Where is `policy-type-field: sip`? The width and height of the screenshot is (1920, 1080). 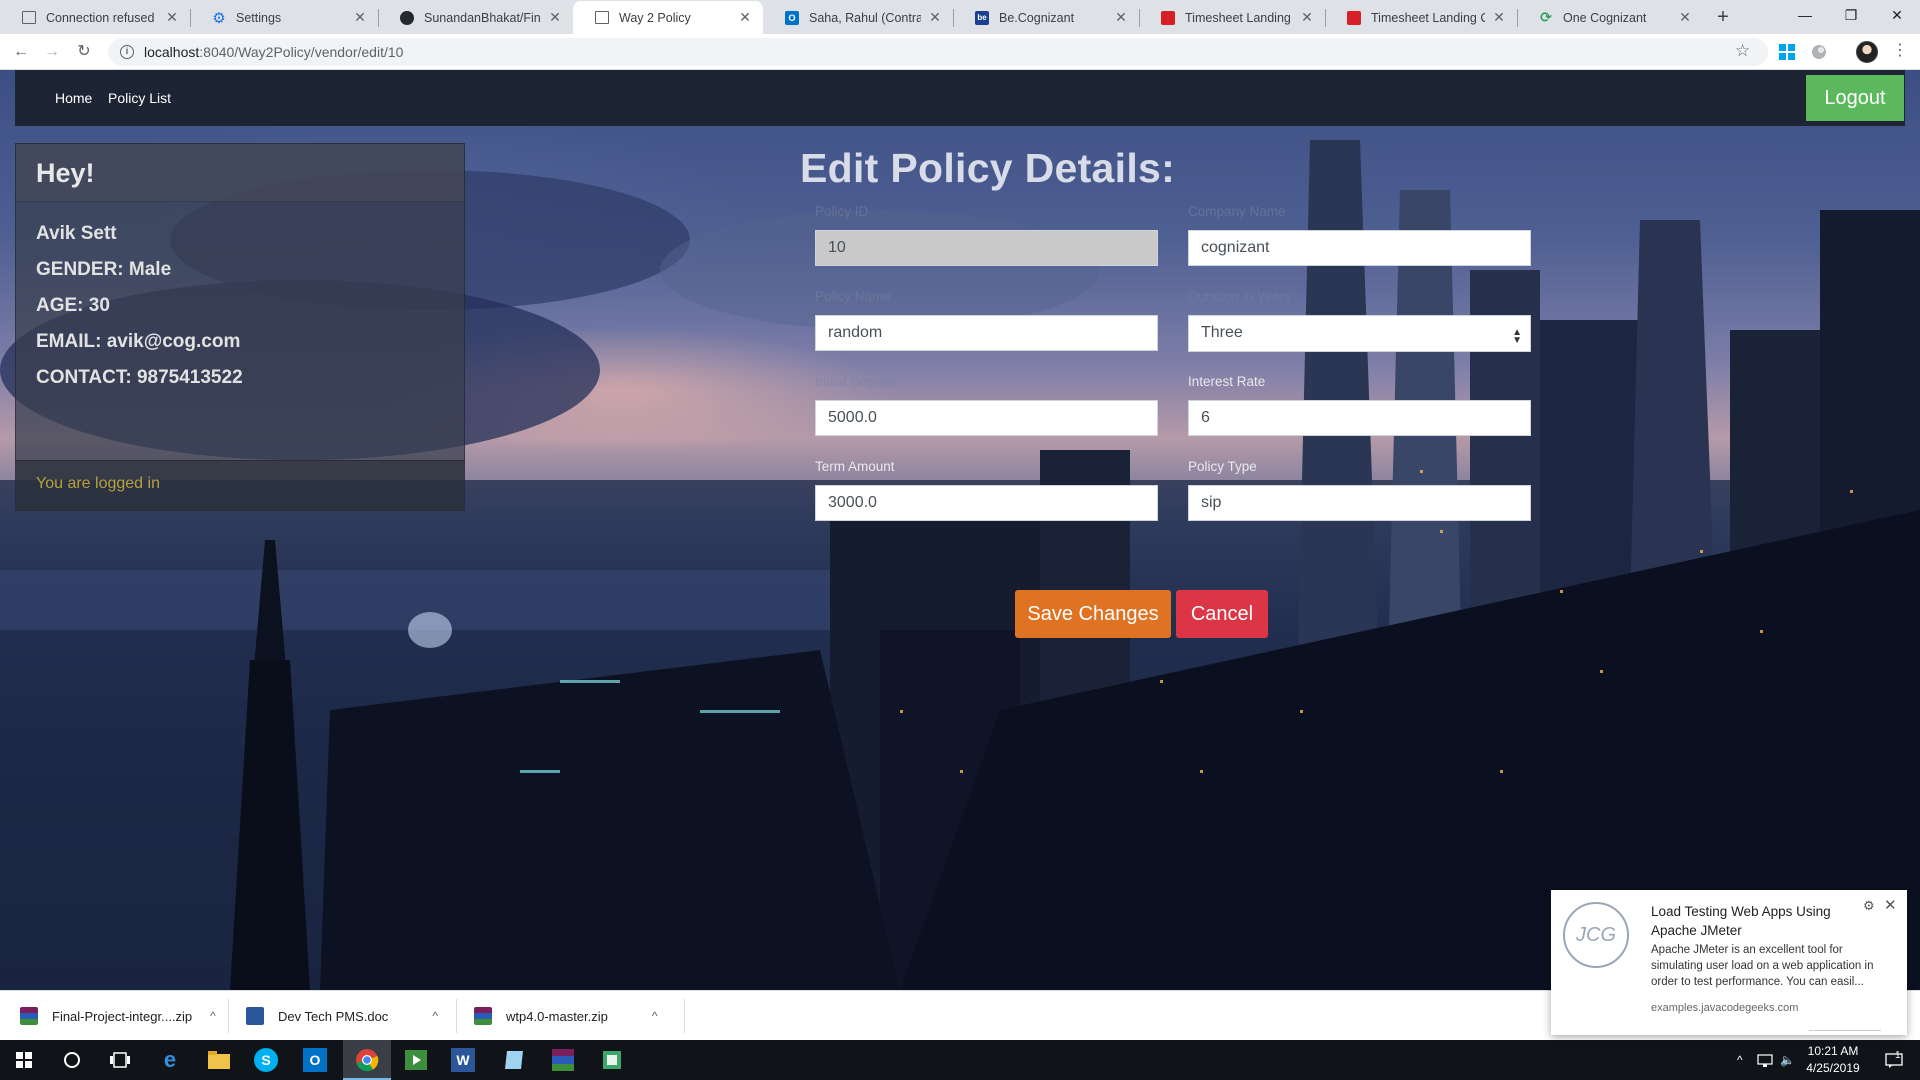
policy-type-field: sip is located at coordinates (1359, 503).